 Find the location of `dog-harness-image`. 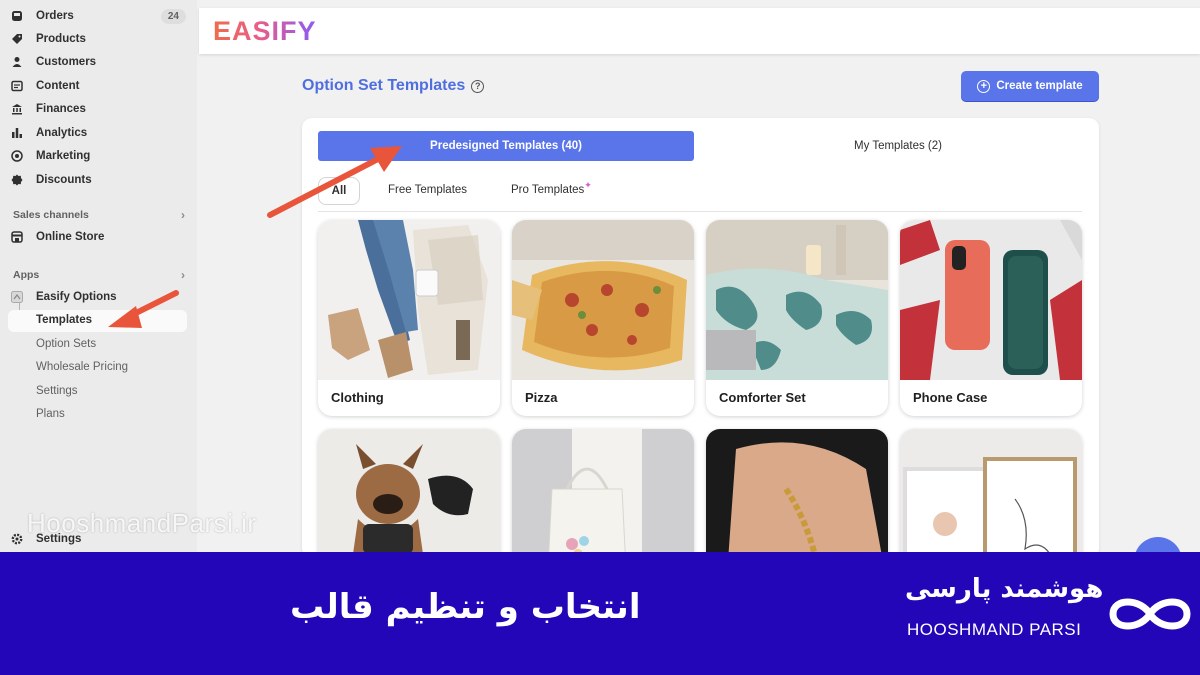

dog-harness-image is located at coordinates (409, 493).